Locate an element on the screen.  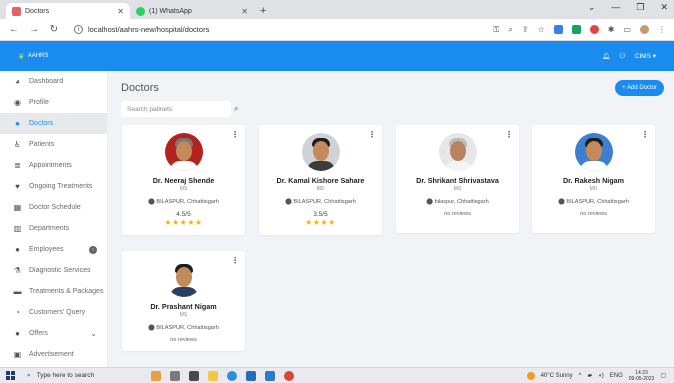
taskbar-apps is located at coordinates (222, 375).